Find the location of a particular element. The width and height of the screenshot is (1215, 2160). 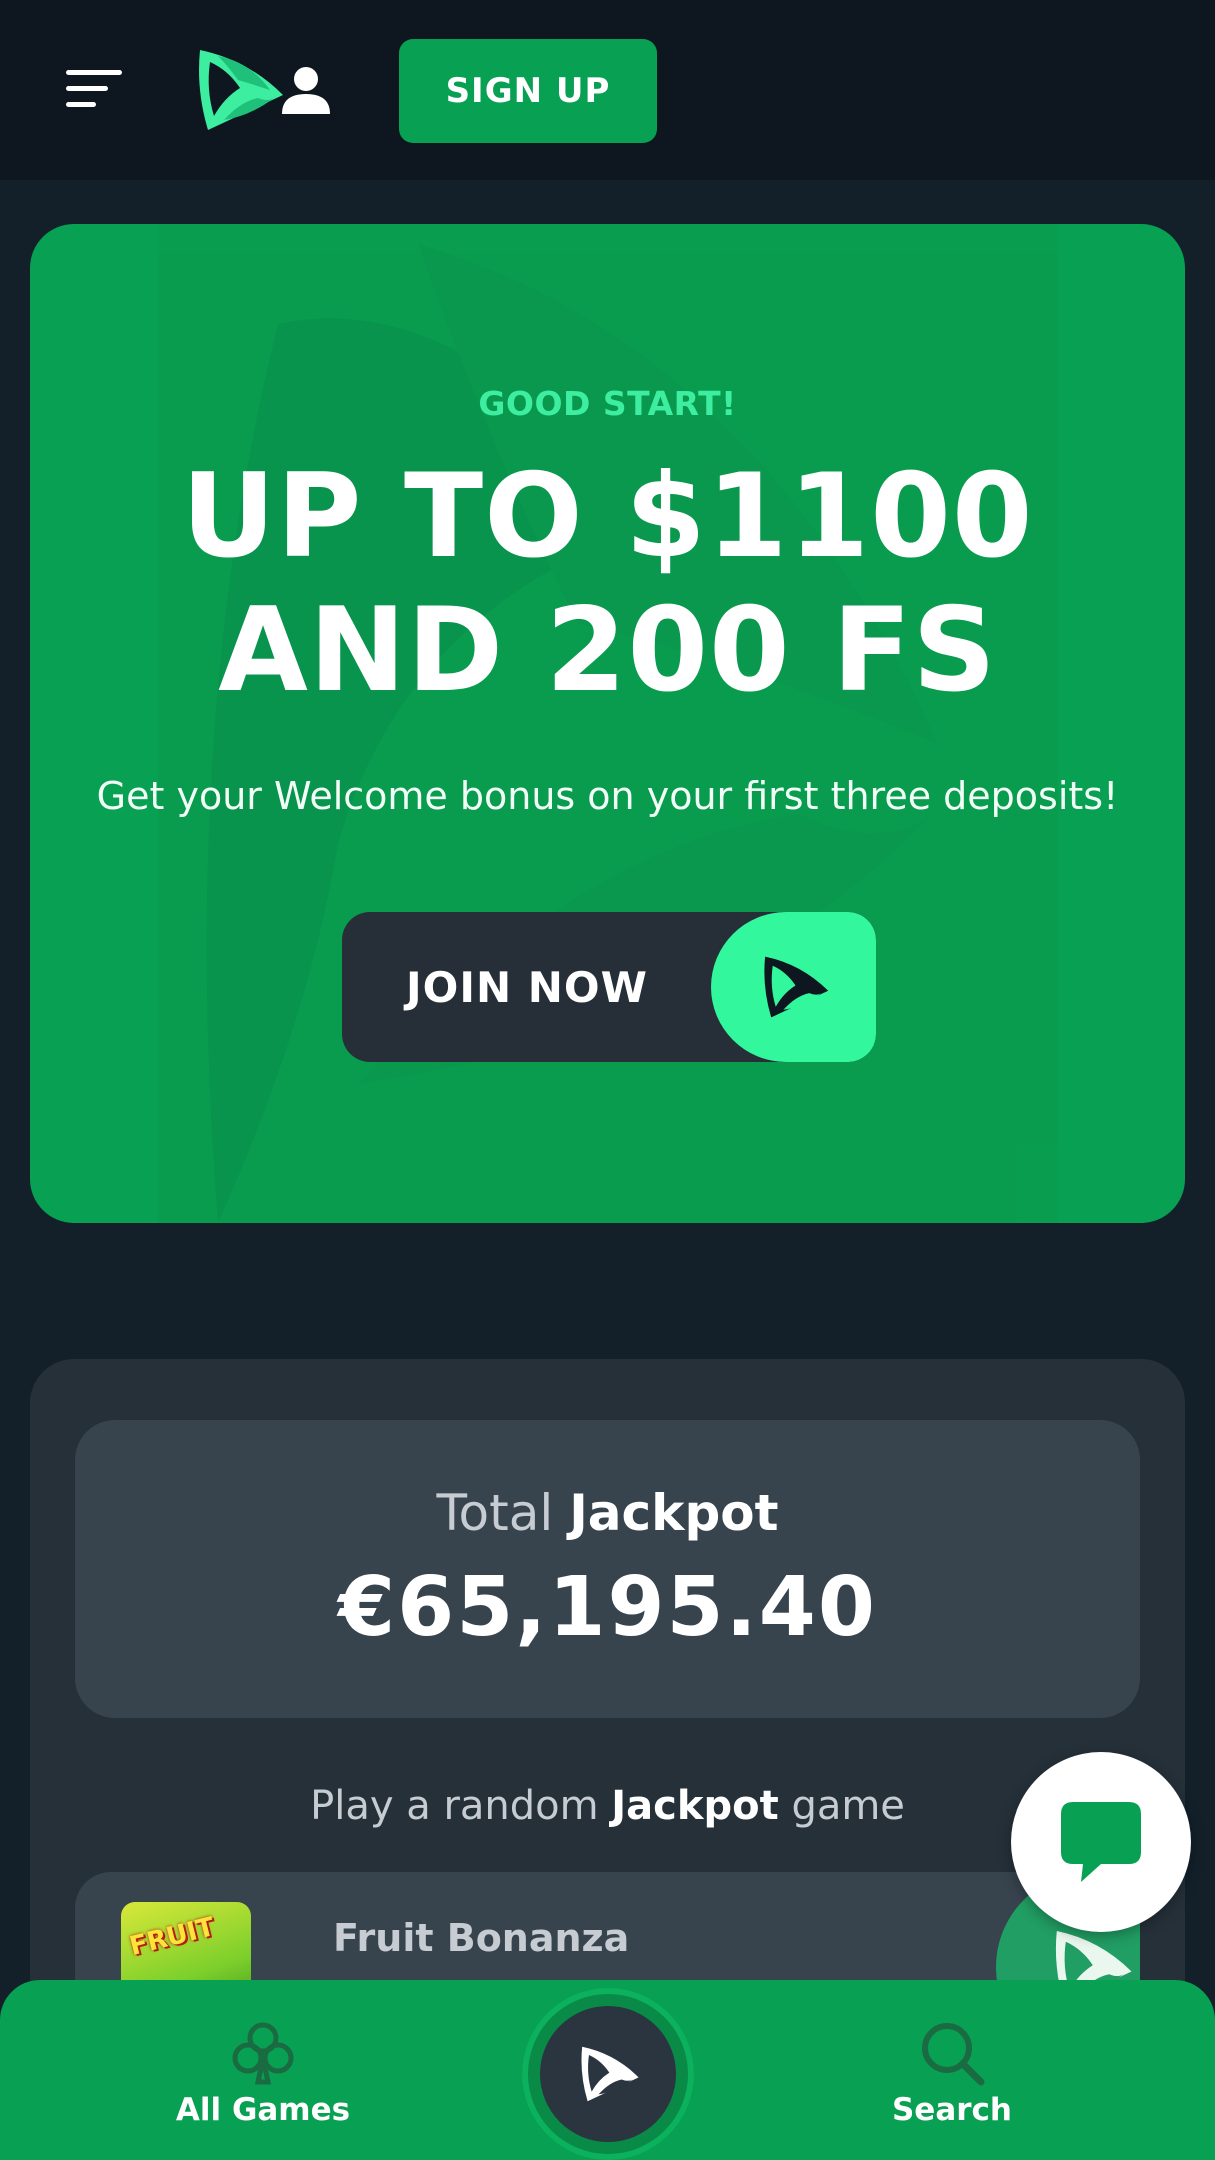

random-prefix: Play a random is located at coordinates (454, 1806).